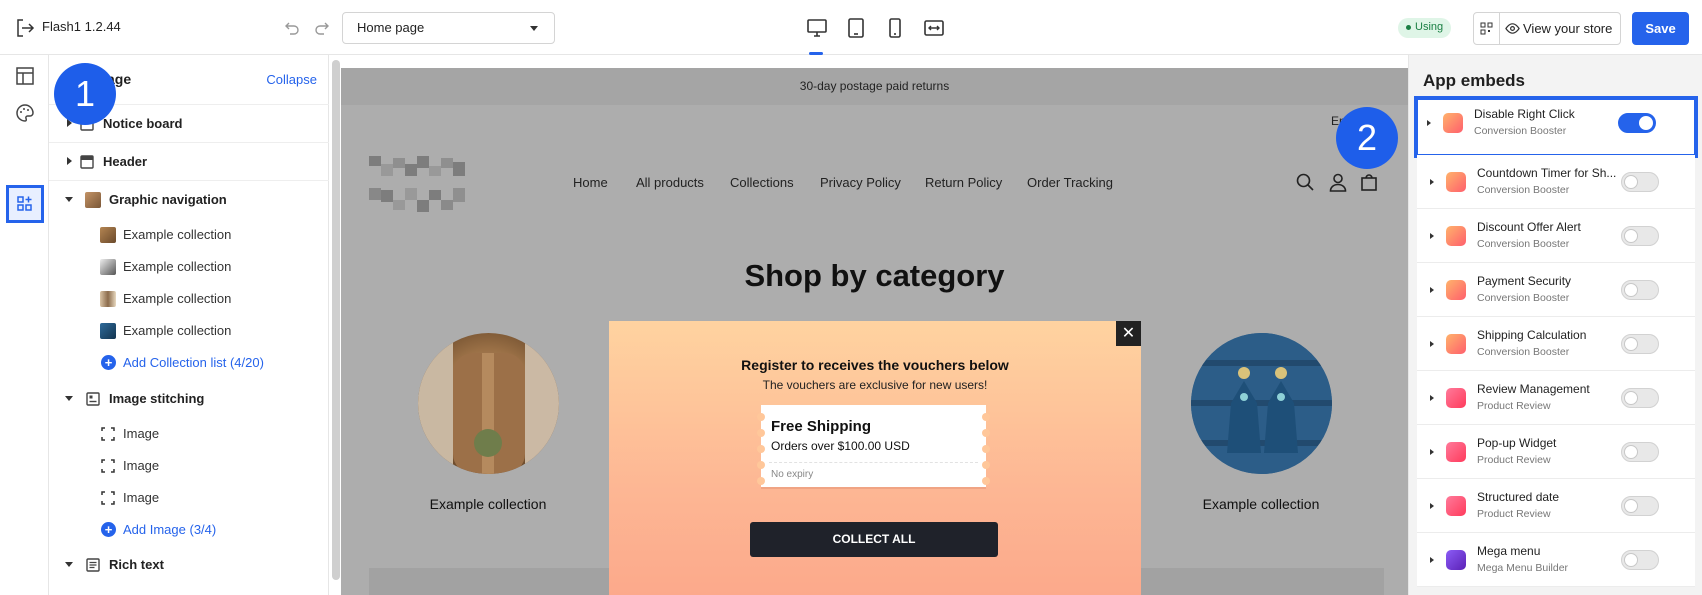  Describe the element at coordinates (1631, 452) in the screenshot. I see `toggle-knob` at that location.